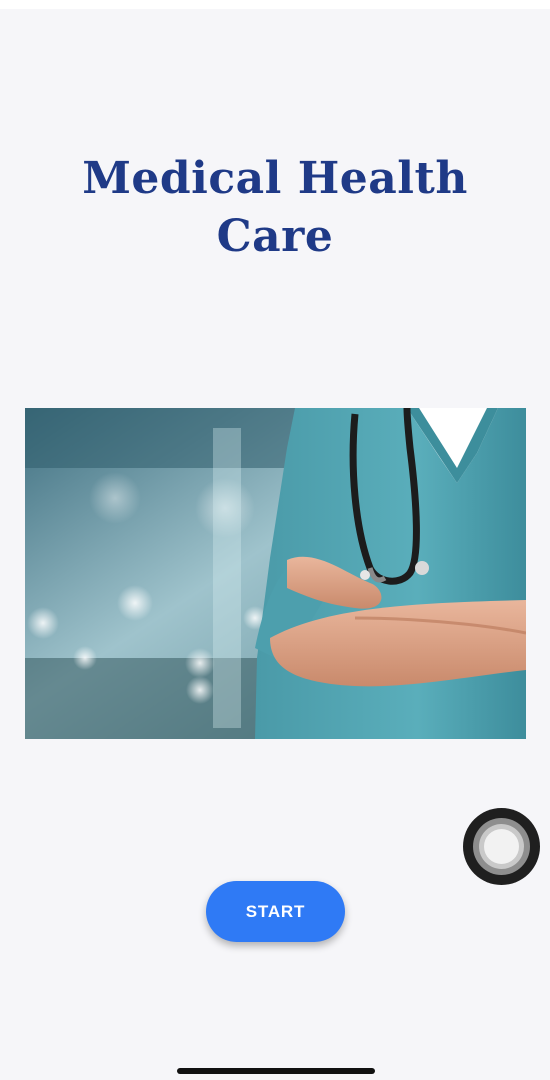 The height and width of the screenshot is (1080, 550). Describe the element at coordinates (275, 236) in the screenshot. I see `page-title-line-2: Care` at that location.